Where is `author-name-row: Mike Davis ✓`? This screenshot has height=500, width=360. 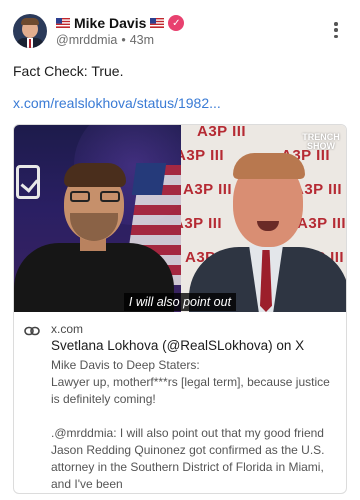 author-name-row: Mike Davis ✓ is located at coordinates (120, 23).